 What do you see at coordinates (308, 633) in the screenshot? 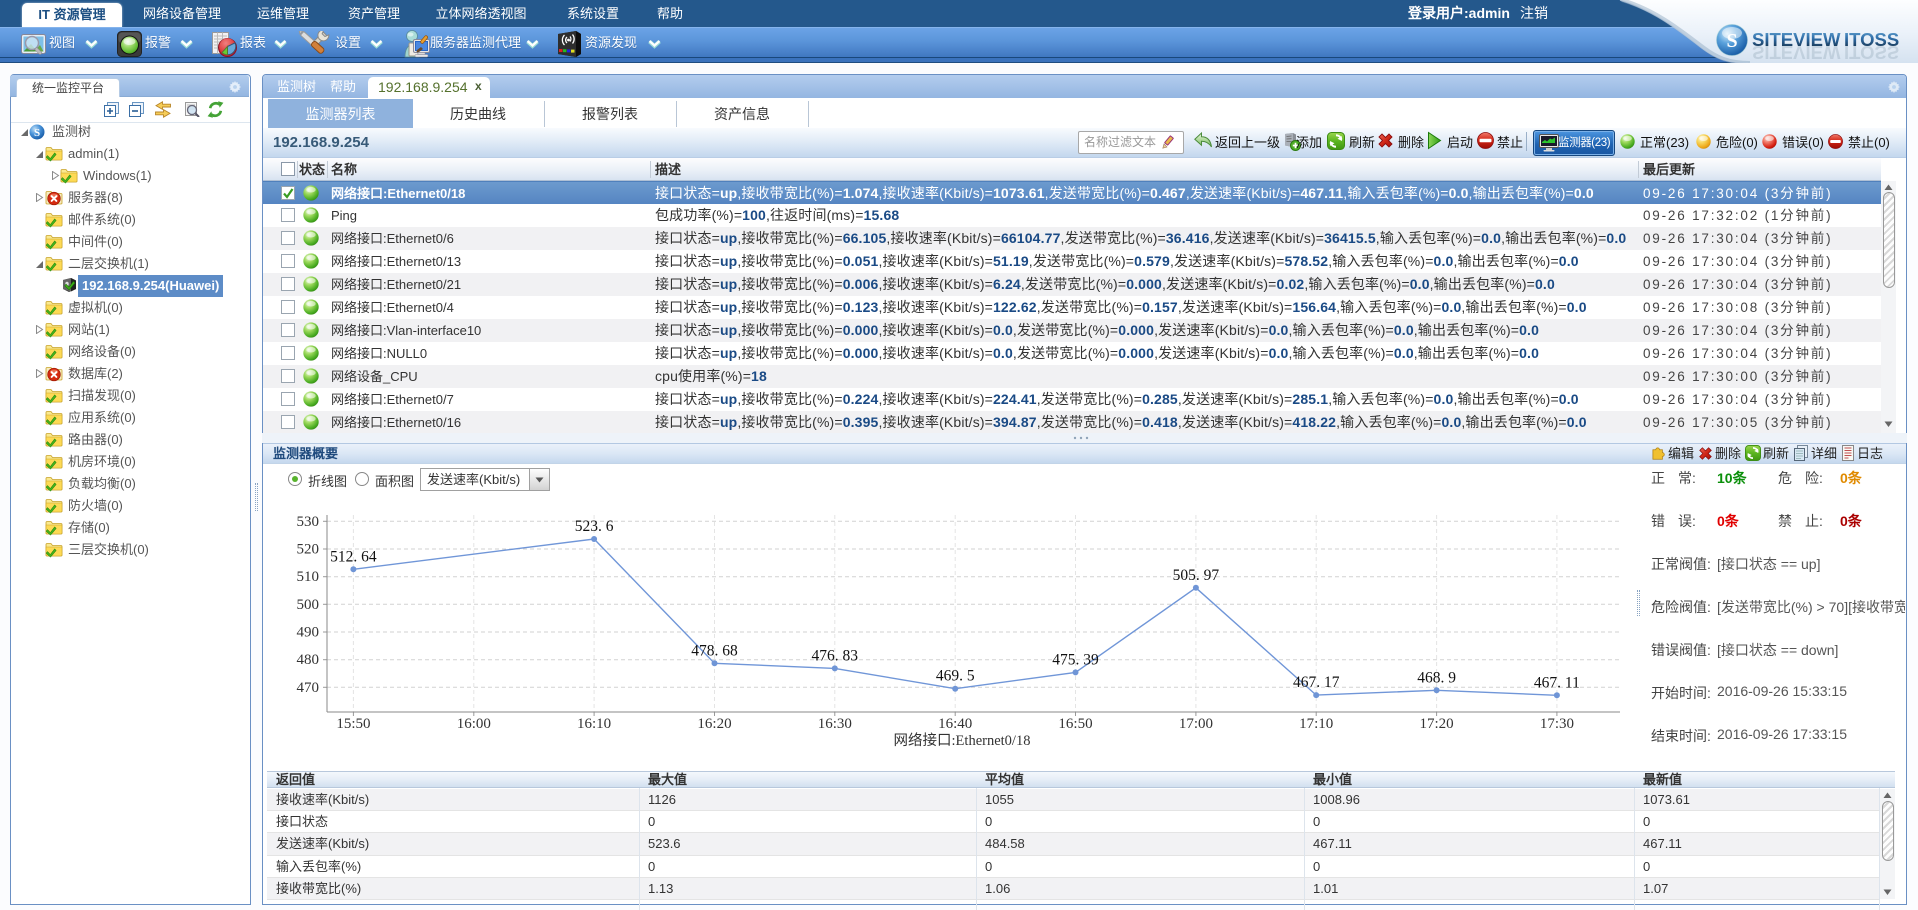
I see `svg-text: 490` at bounding box center [308, 633].